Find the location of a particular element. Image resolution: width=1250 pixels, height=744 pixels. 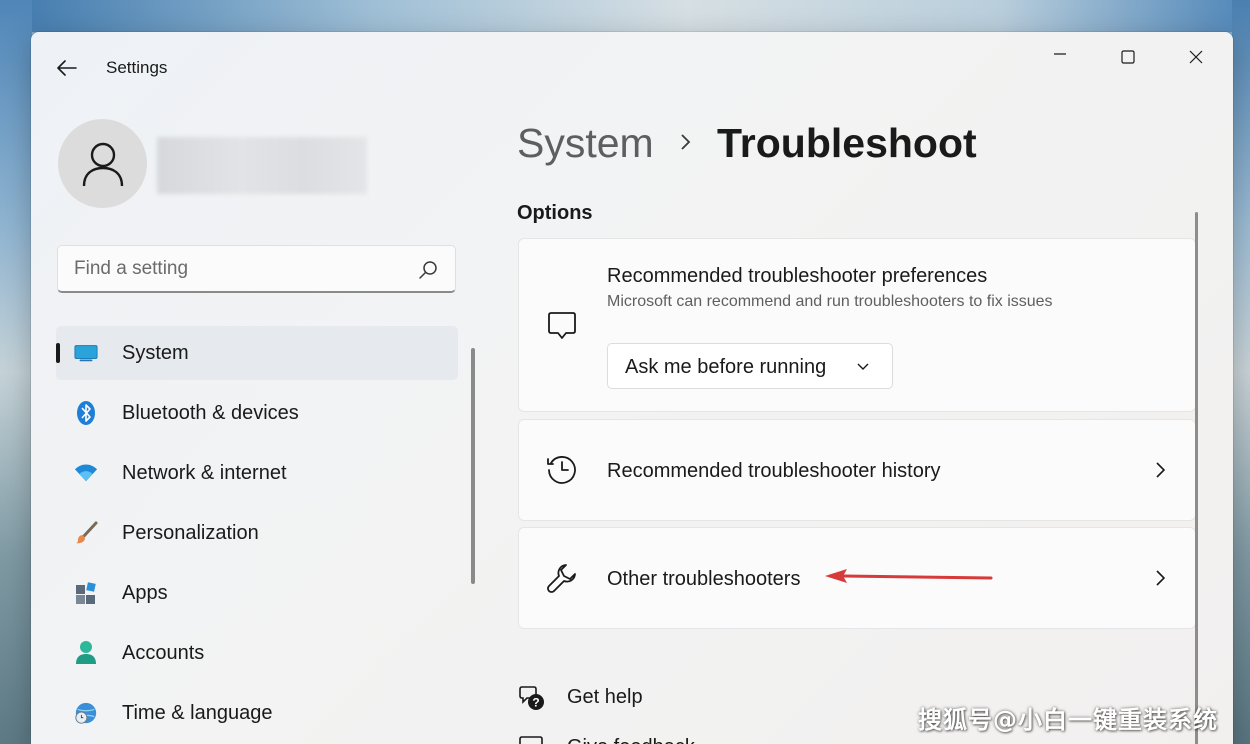

section-title: Options is located at coordinates (555, 213).